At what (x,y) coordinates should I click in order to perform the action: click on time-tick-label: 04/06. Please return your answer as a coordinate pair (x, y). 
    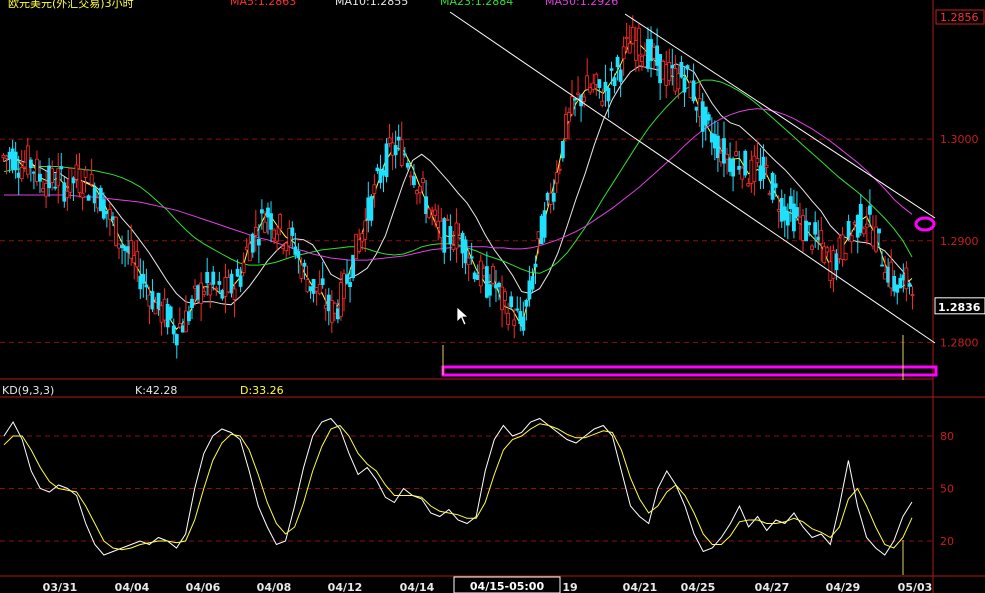
    Looking at the image, I should click on (203, 587).